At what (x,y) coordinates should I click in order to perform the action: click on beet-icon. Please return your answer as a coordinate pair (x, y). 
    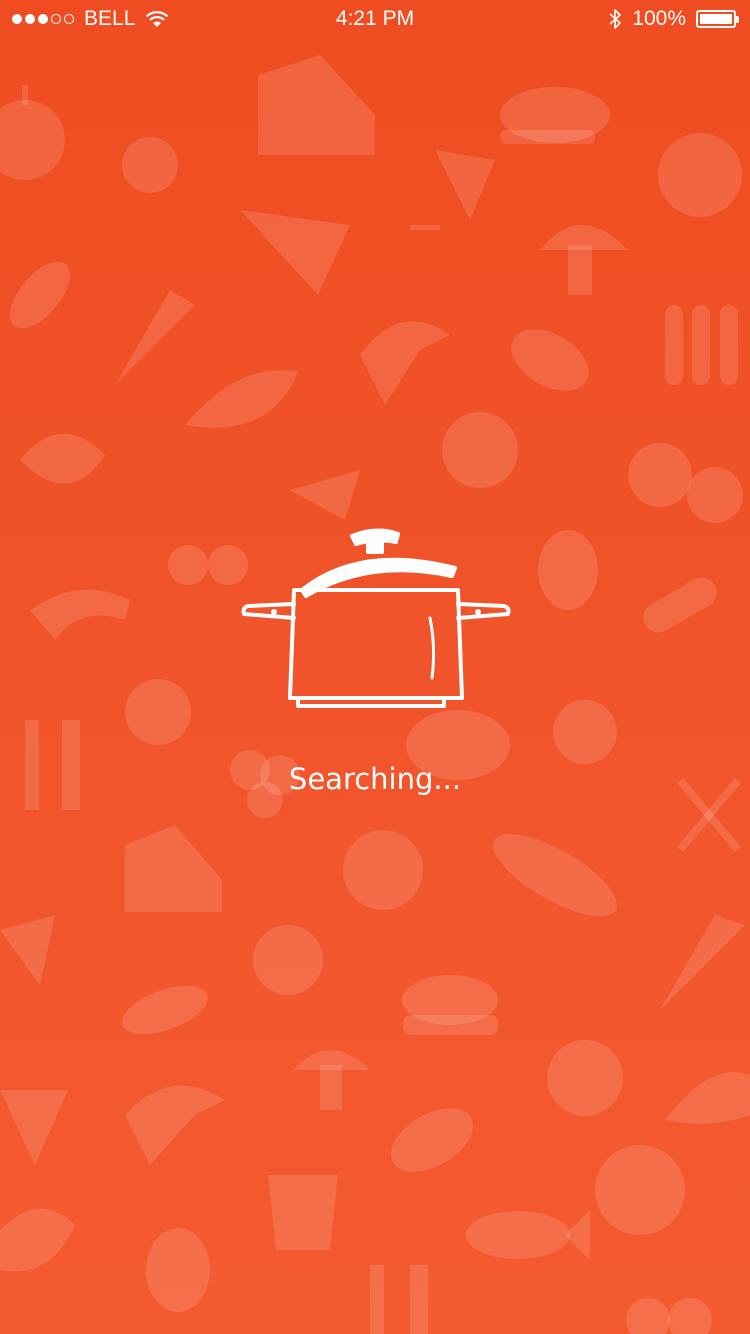
    Looking at the image, I should click on (585, 732).